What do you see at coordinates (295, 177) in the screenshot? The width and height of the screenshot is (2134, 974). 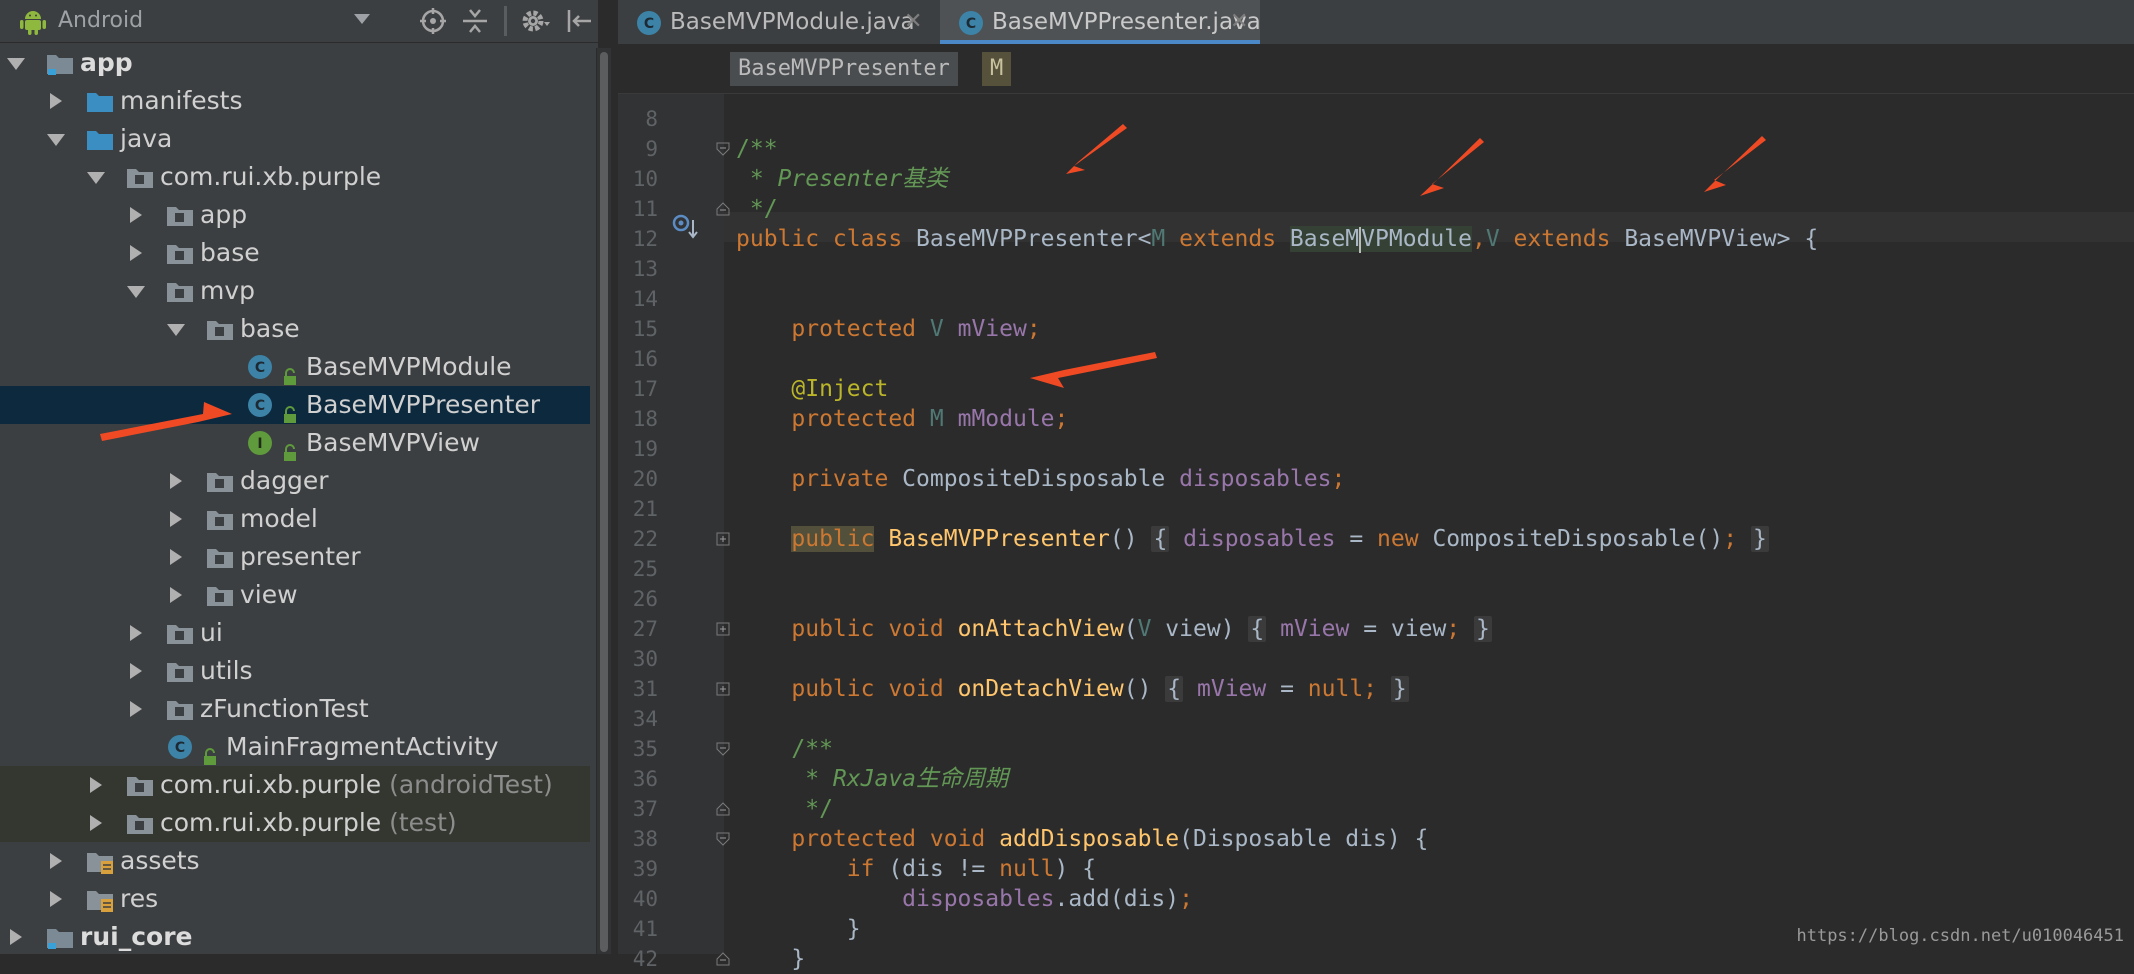 I see `tree-item-com-rui-xb-purple: com.rui.xb.purple` at bounding box center [295, 177].